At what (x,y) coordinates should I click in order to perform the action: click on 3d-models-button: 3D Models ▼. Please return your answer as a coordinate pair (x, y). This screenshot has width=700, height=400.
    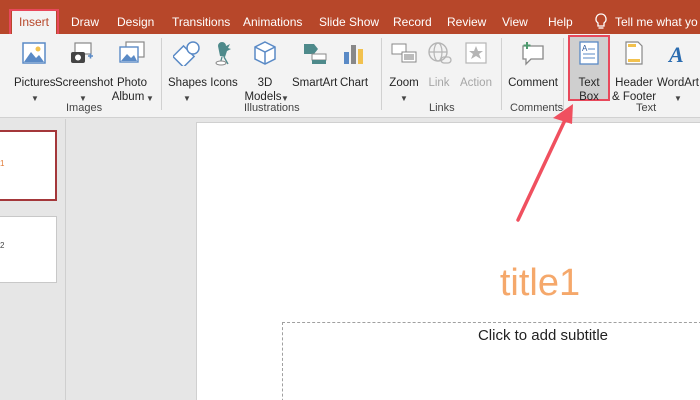
    Looking at the image, I should click on (266, 71).